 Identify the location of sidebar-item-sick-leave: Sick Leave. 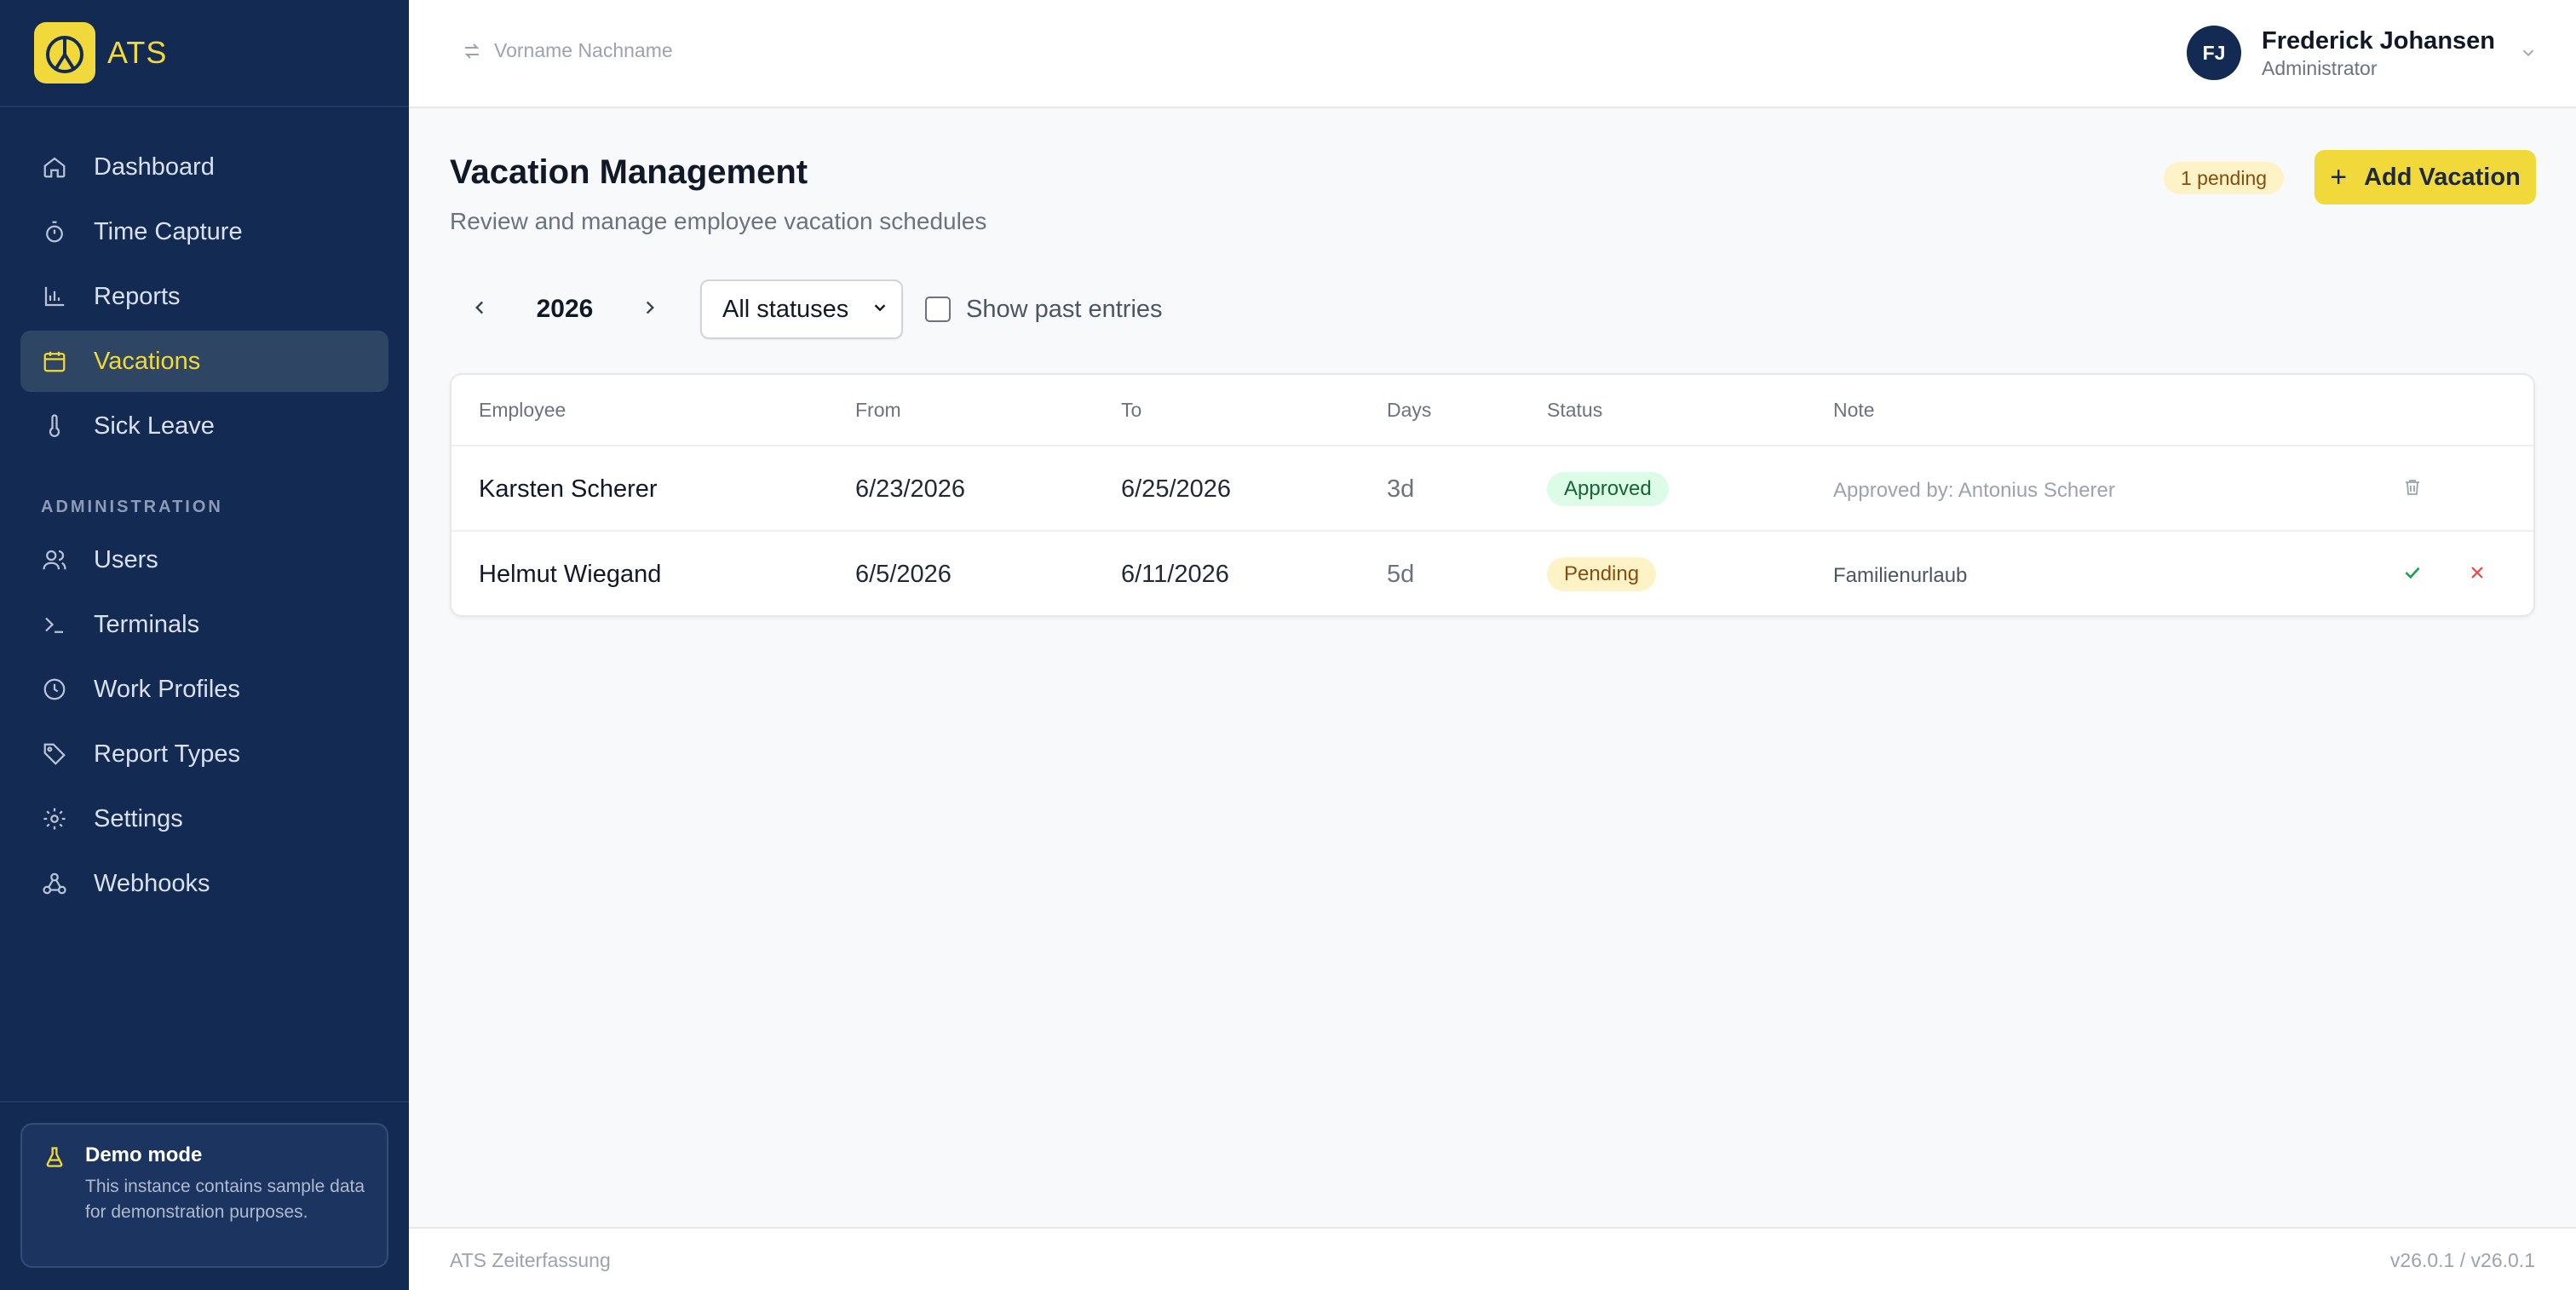
(204, 426).